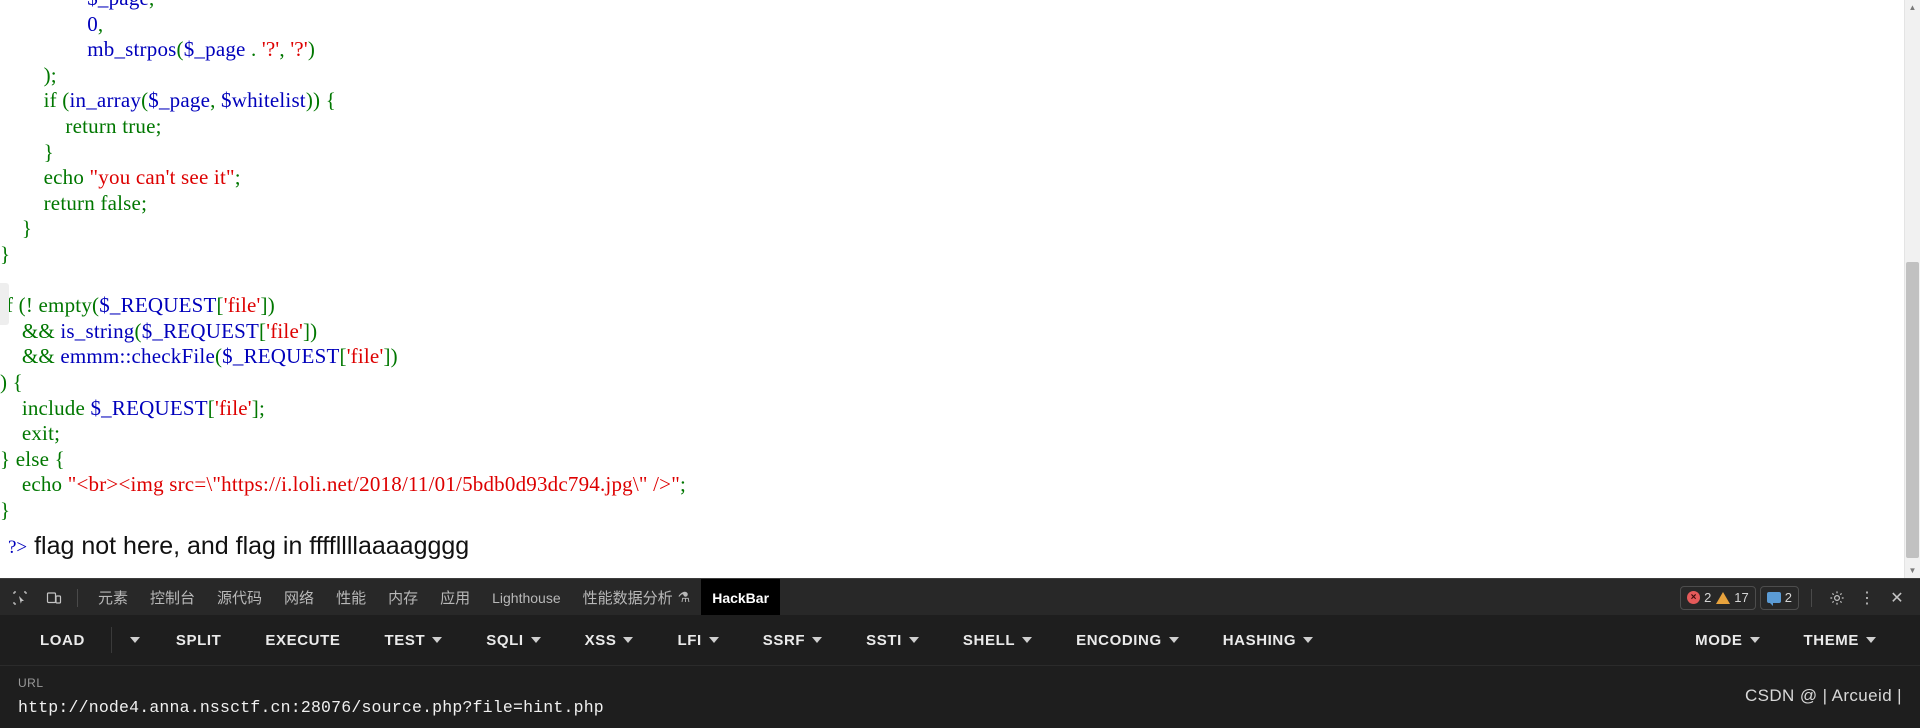 Image resolution: width=1920 pixels, height=728 pixels. Describe the element at coordinates (258, 407) in the screenshot. I see `code-token: ];` at that location.